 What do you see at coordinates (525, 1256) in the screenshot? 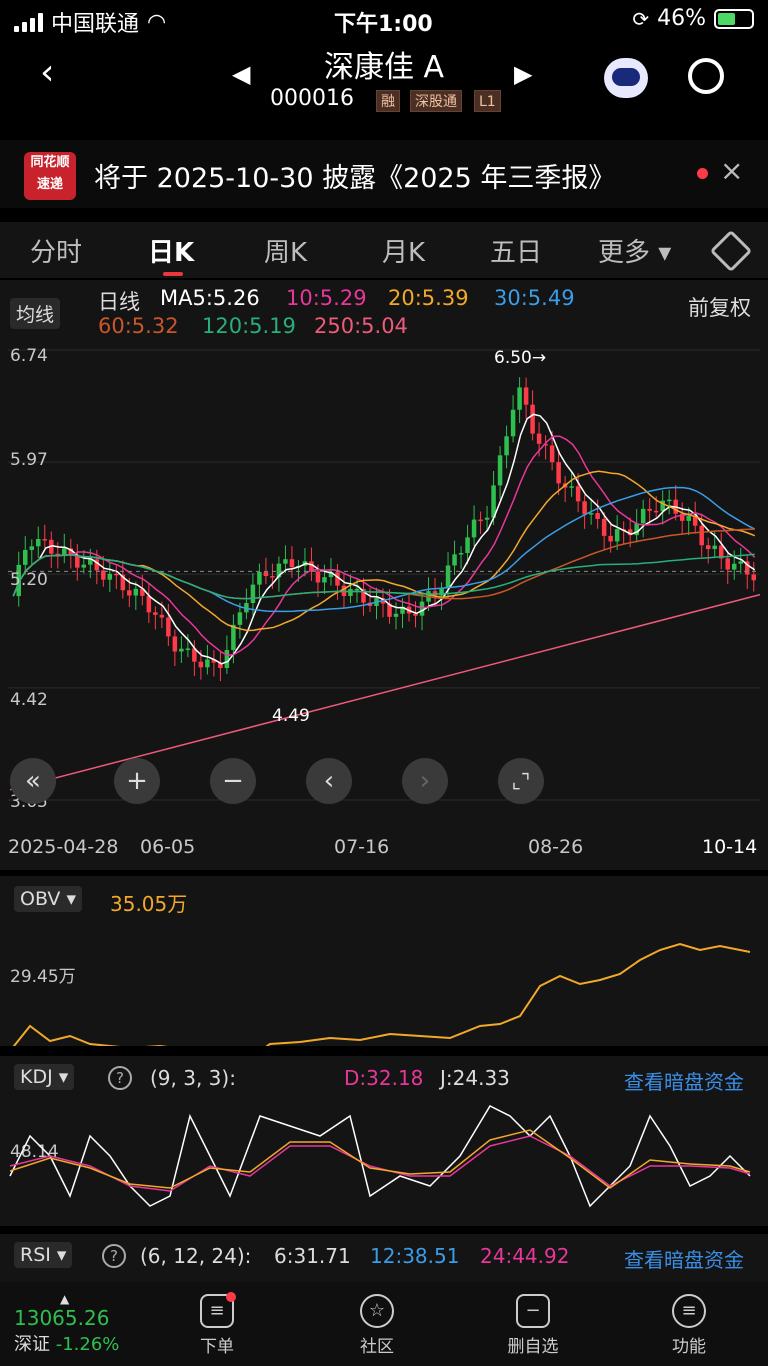
I see `rsi-24-value: 24:44.92` at bounding box center [525, 1256].